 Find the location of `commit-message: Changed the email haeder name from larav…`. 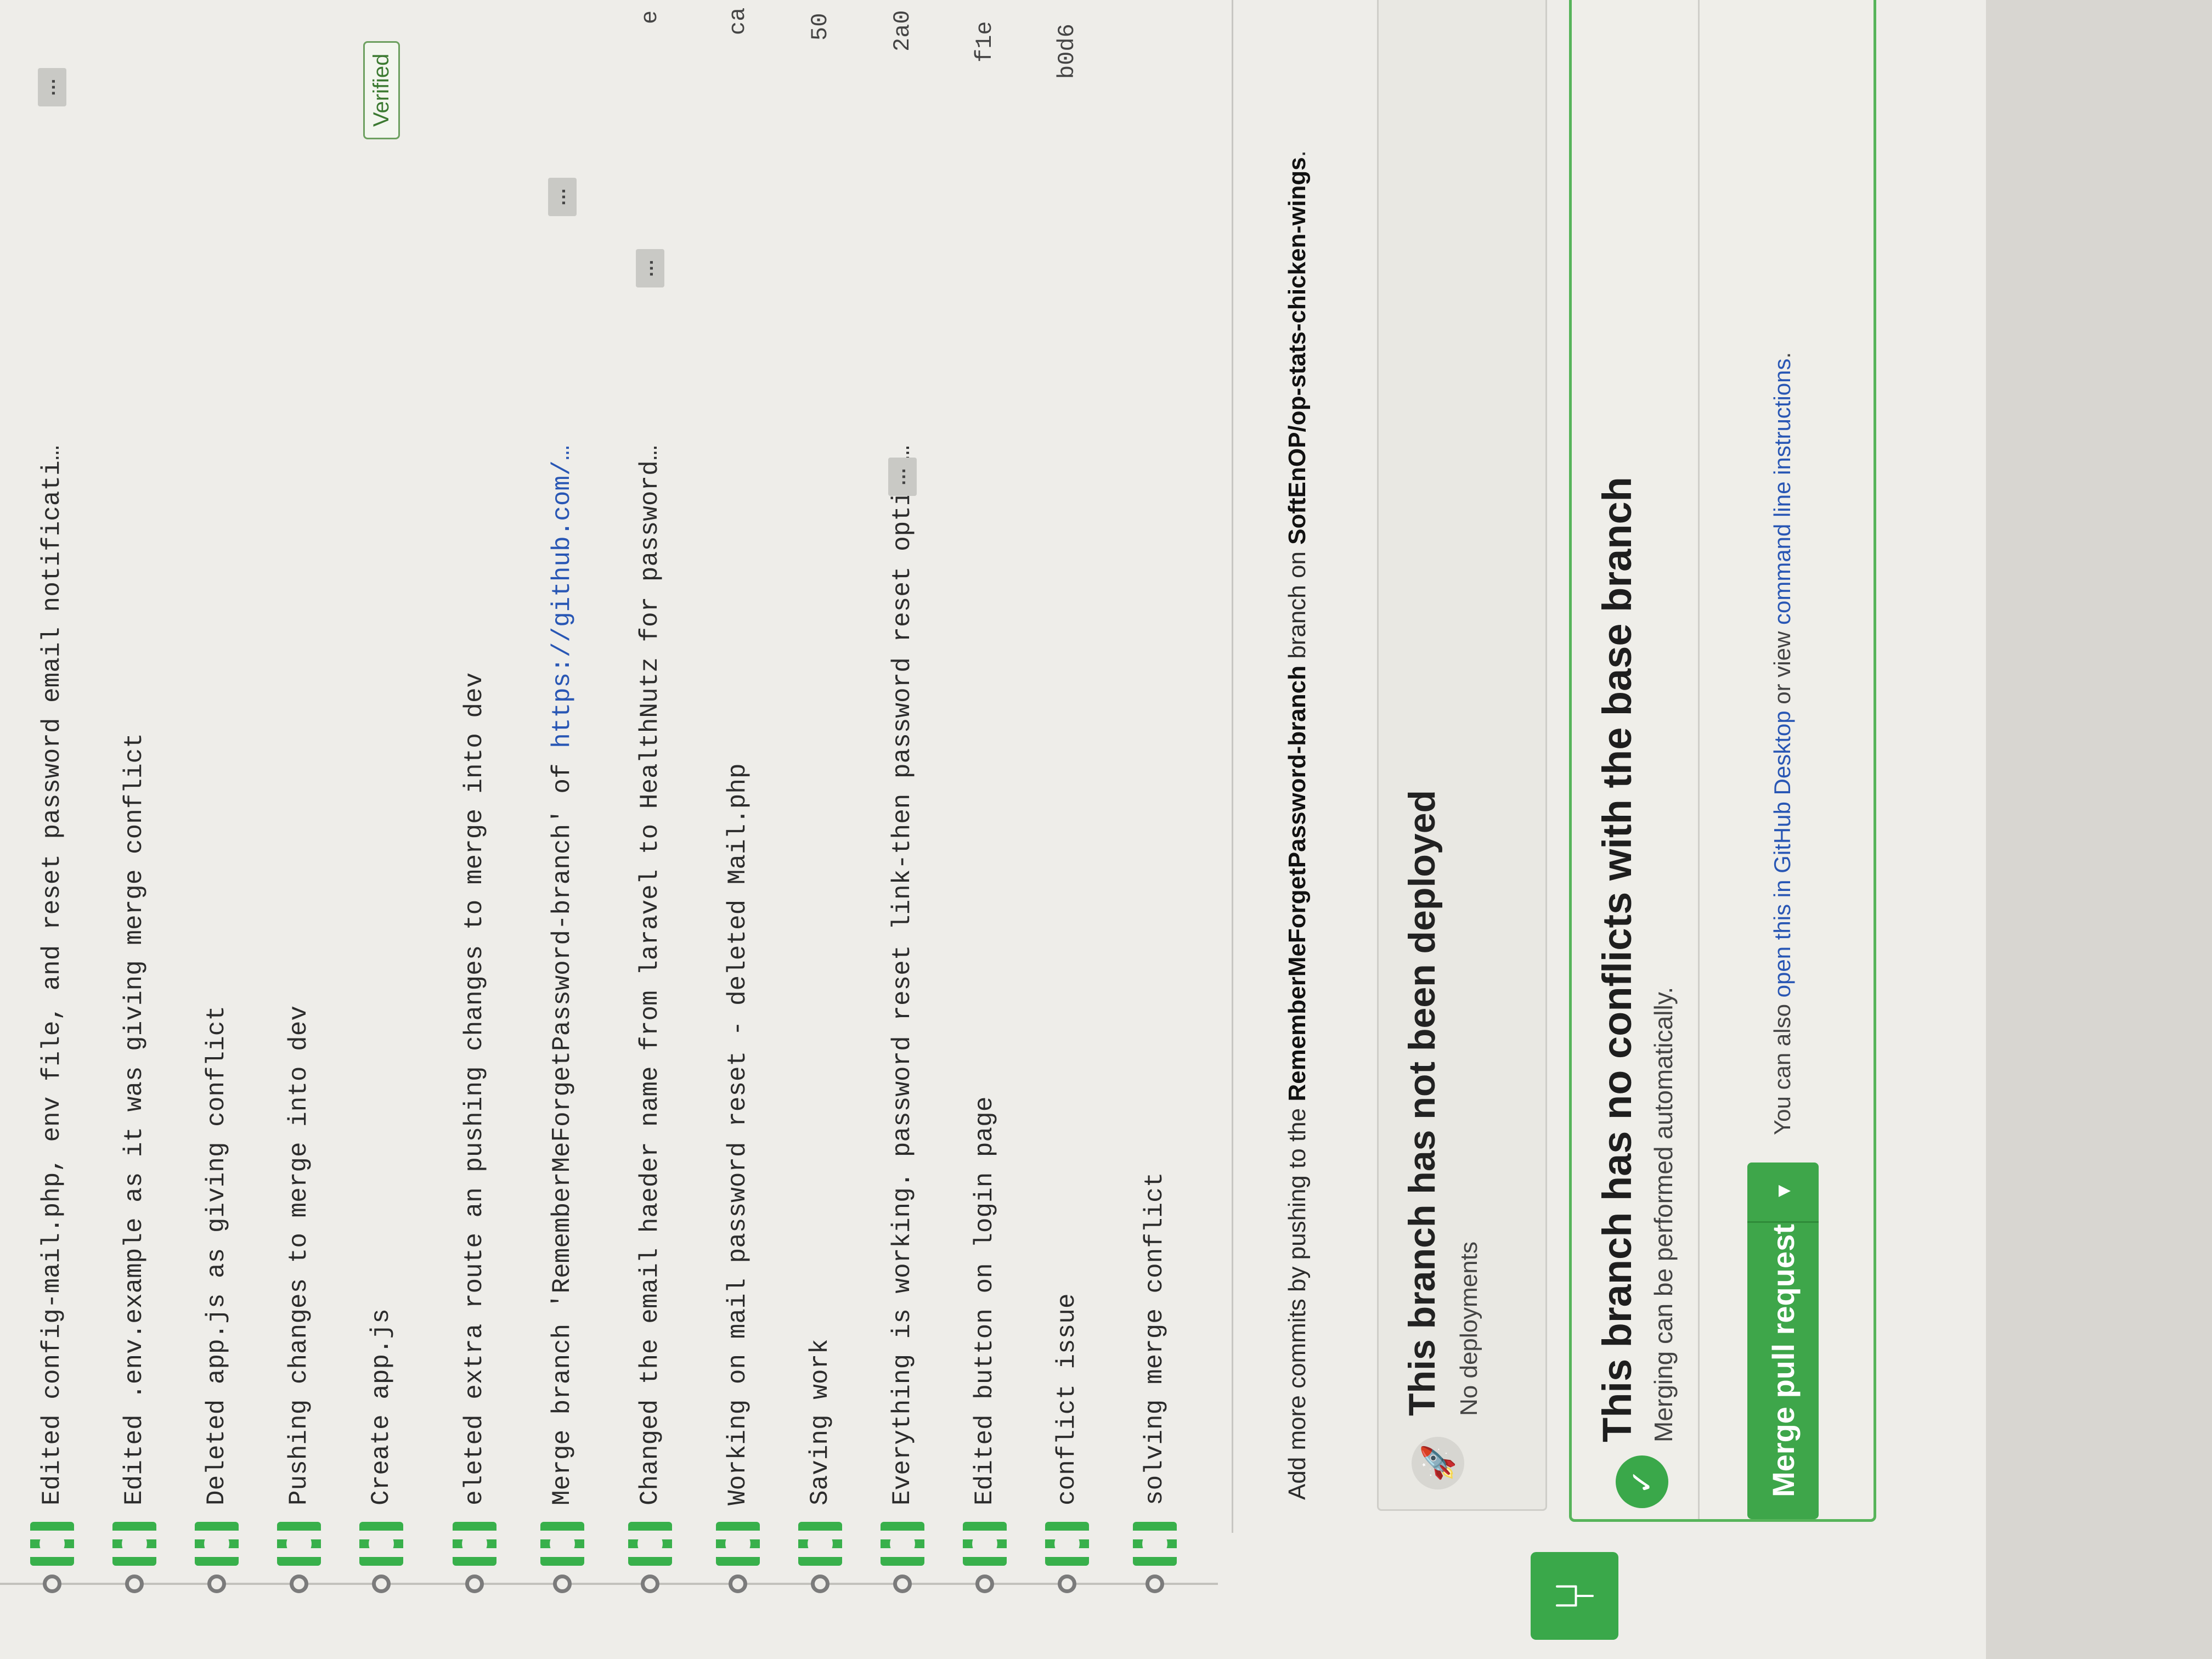

commit-message: Changed the email haeder name from larav… is located at coordinates (650, 975).